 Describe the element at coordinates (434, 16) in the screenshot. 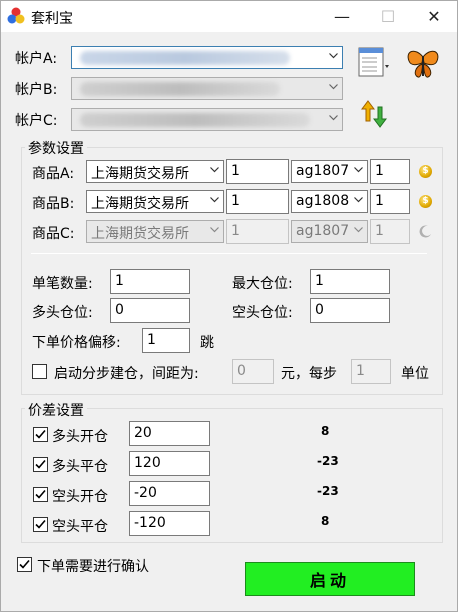

I see `close-button: ✕` at that location.